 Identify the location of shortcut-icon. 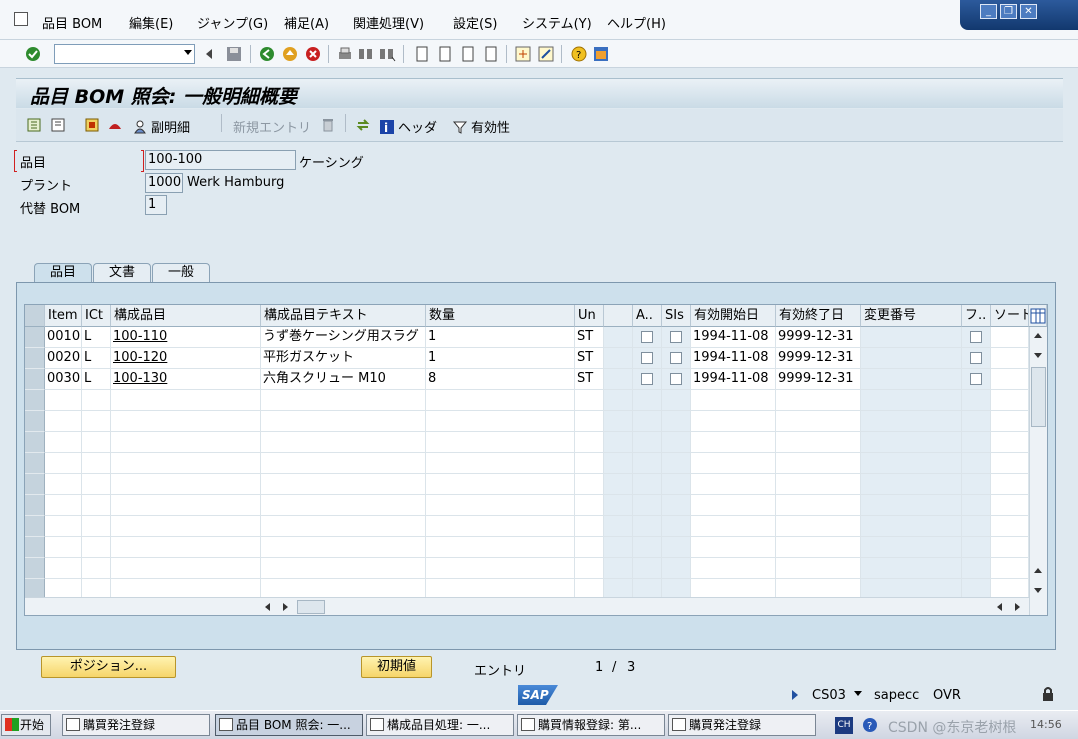
(546, 54).